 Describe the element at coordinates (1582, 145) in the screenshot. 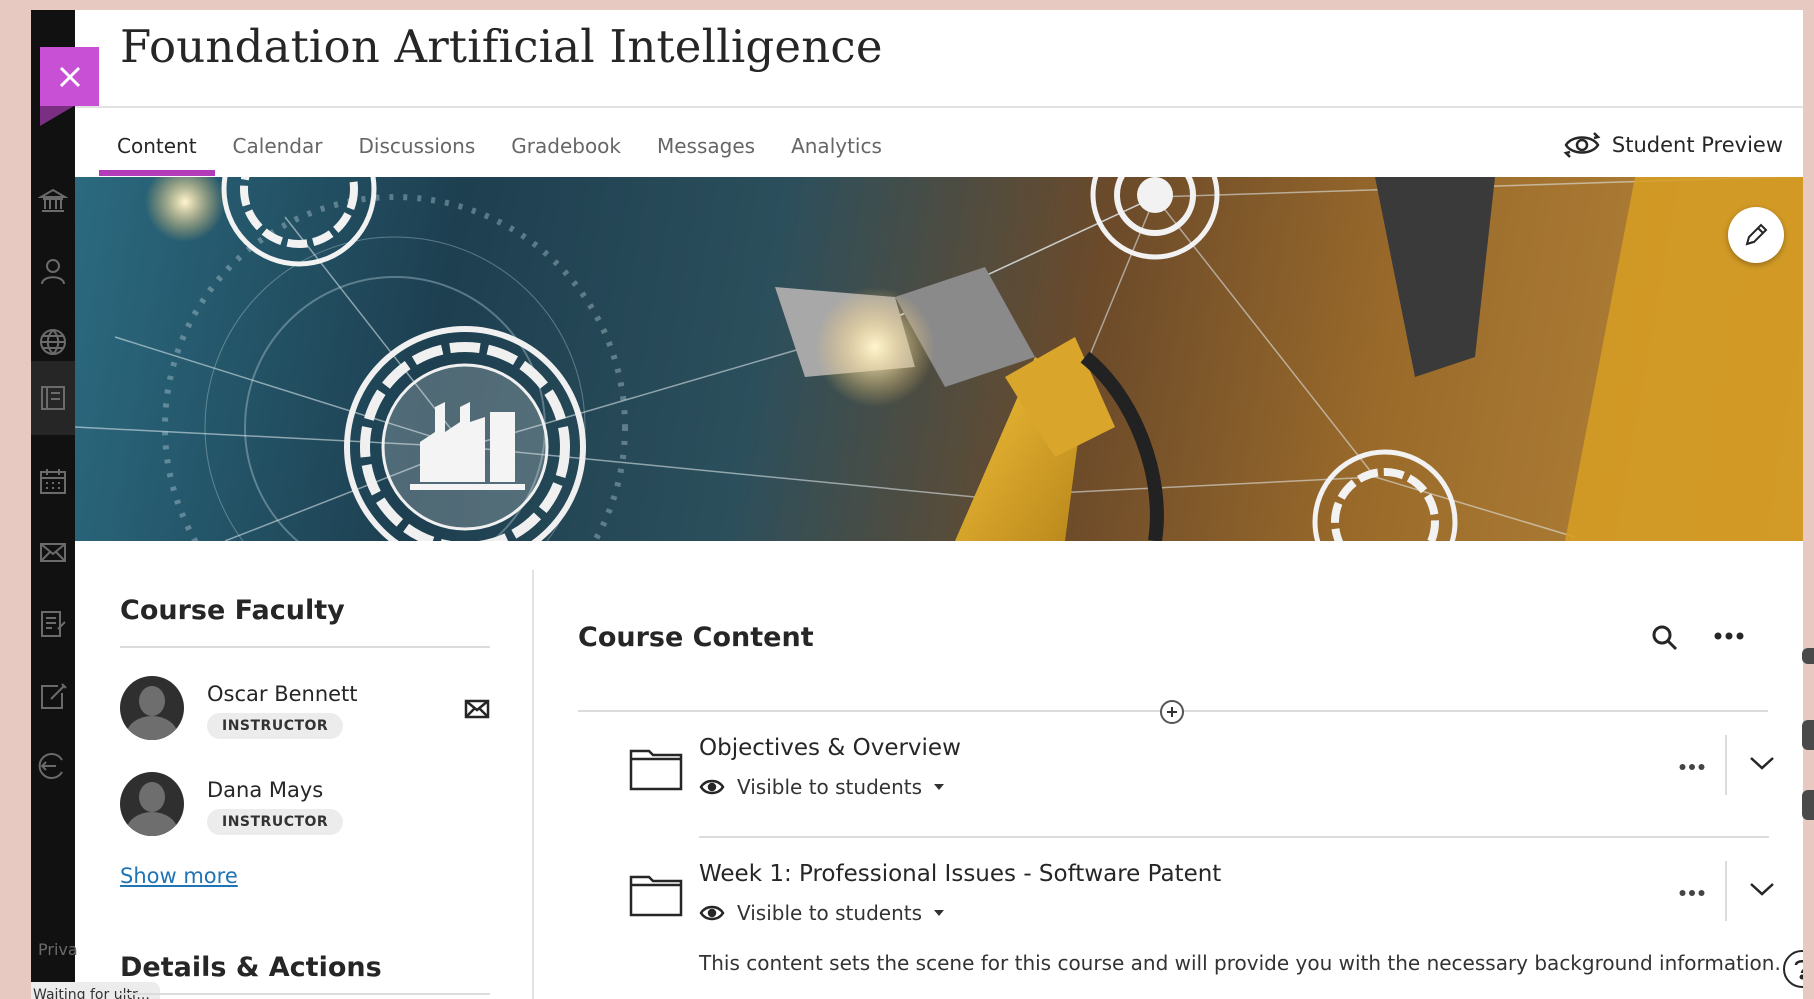

I see `student-preview-icon` at that location.